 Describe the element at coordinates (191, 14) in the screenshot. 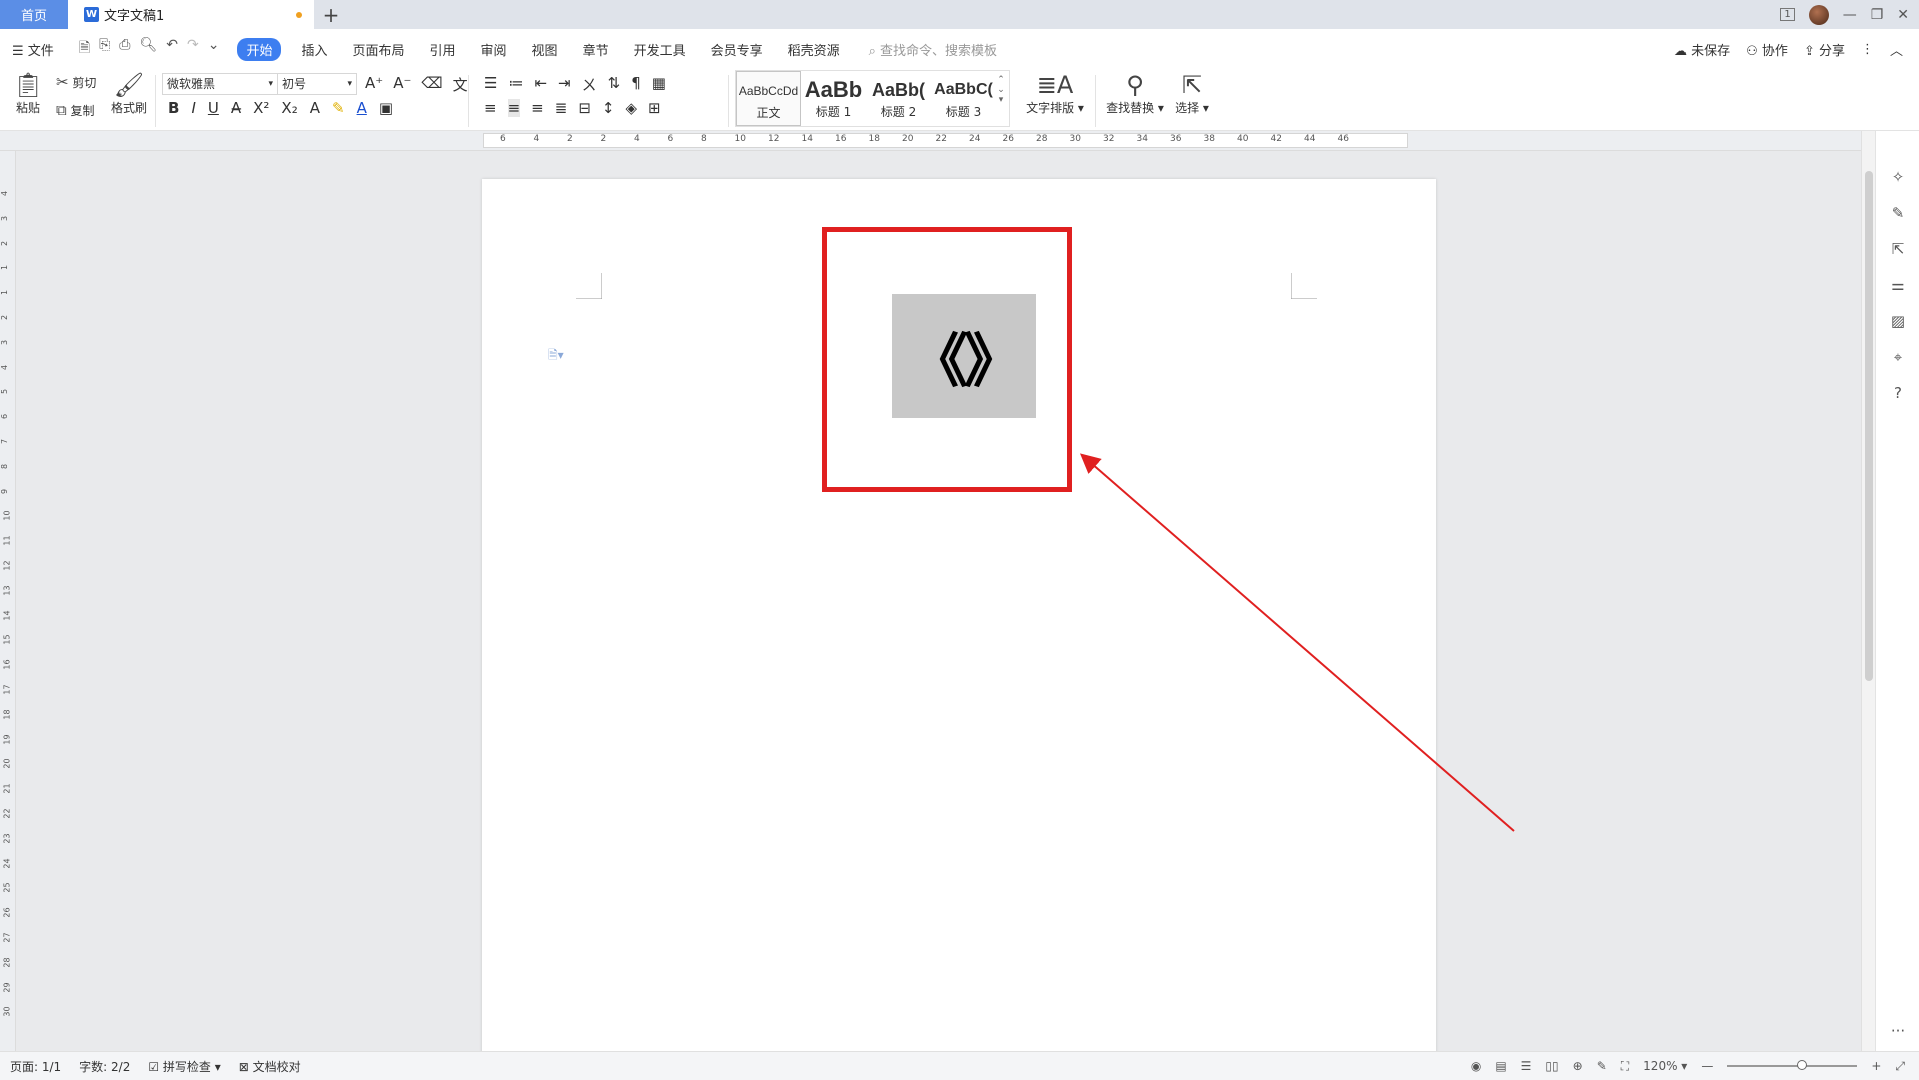

I see `tab-document: W 文字文稿1` at that location.